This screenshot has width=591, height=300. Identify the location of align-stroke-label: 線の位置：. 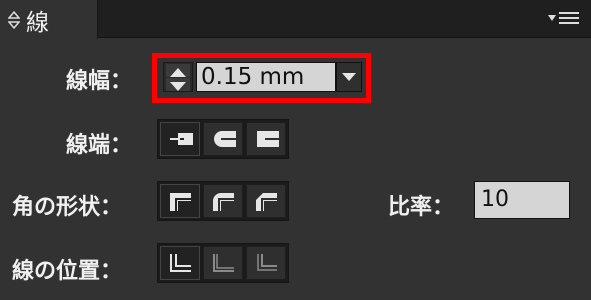
(67, 271).